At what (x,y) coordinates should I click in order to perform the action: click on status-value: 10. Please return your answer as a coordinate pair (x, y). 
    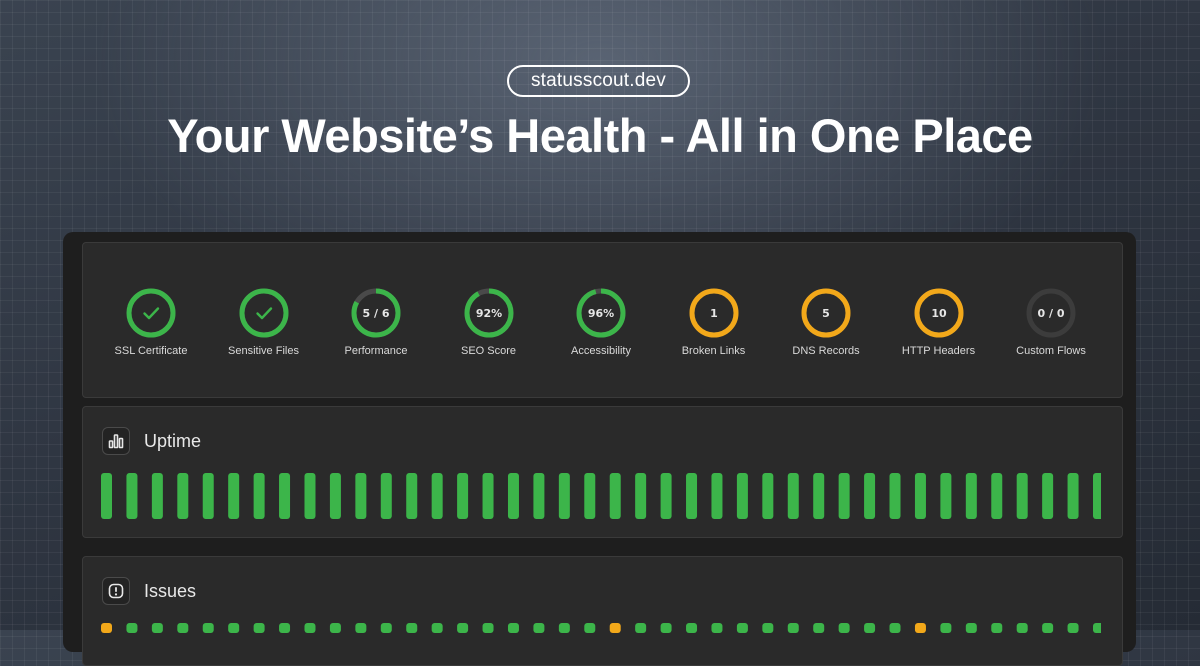
    Looking at the image, I should click on (939, 313).